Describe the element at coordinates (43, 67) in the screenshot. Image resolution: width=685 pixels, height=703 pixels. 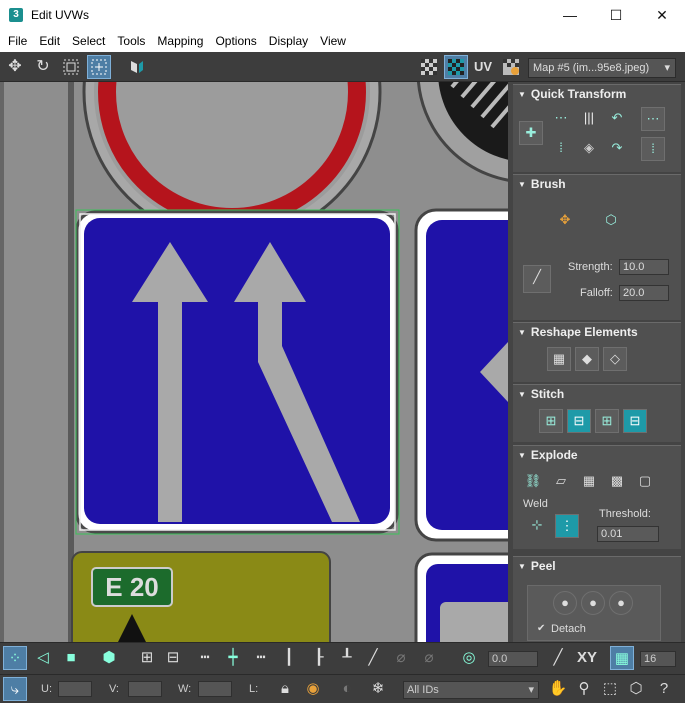
I see `rotate-icon: ↻` at that location.